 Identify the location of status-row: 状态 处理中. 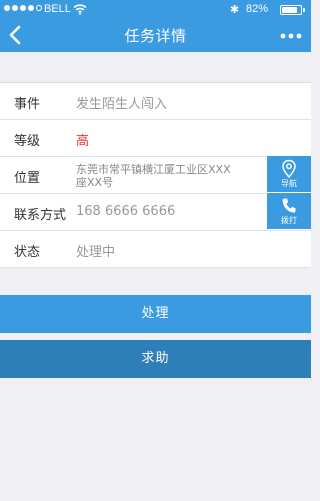
(155, 249).